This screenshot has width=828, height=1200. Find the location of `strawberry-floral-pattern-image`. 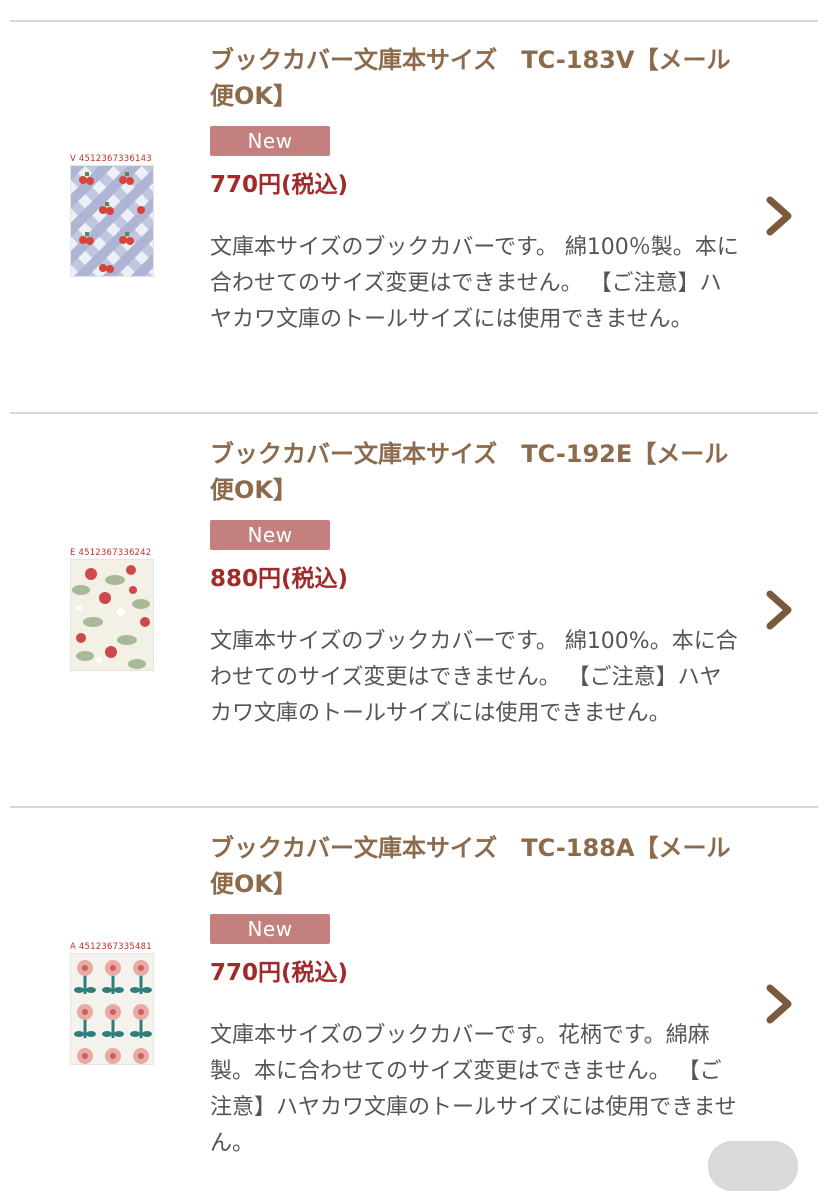

strawberry-floral-pattern-image is located at coordinates (112, 615).